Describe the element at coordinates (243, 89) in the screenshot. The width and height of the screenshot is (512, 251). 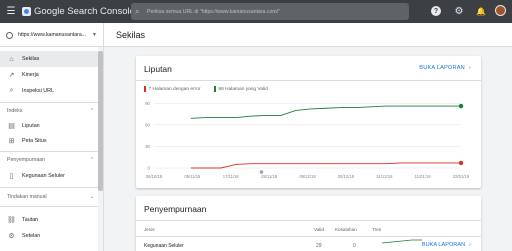
I see `legend-valid-label: 86 Halaman yang Valid` at that location.